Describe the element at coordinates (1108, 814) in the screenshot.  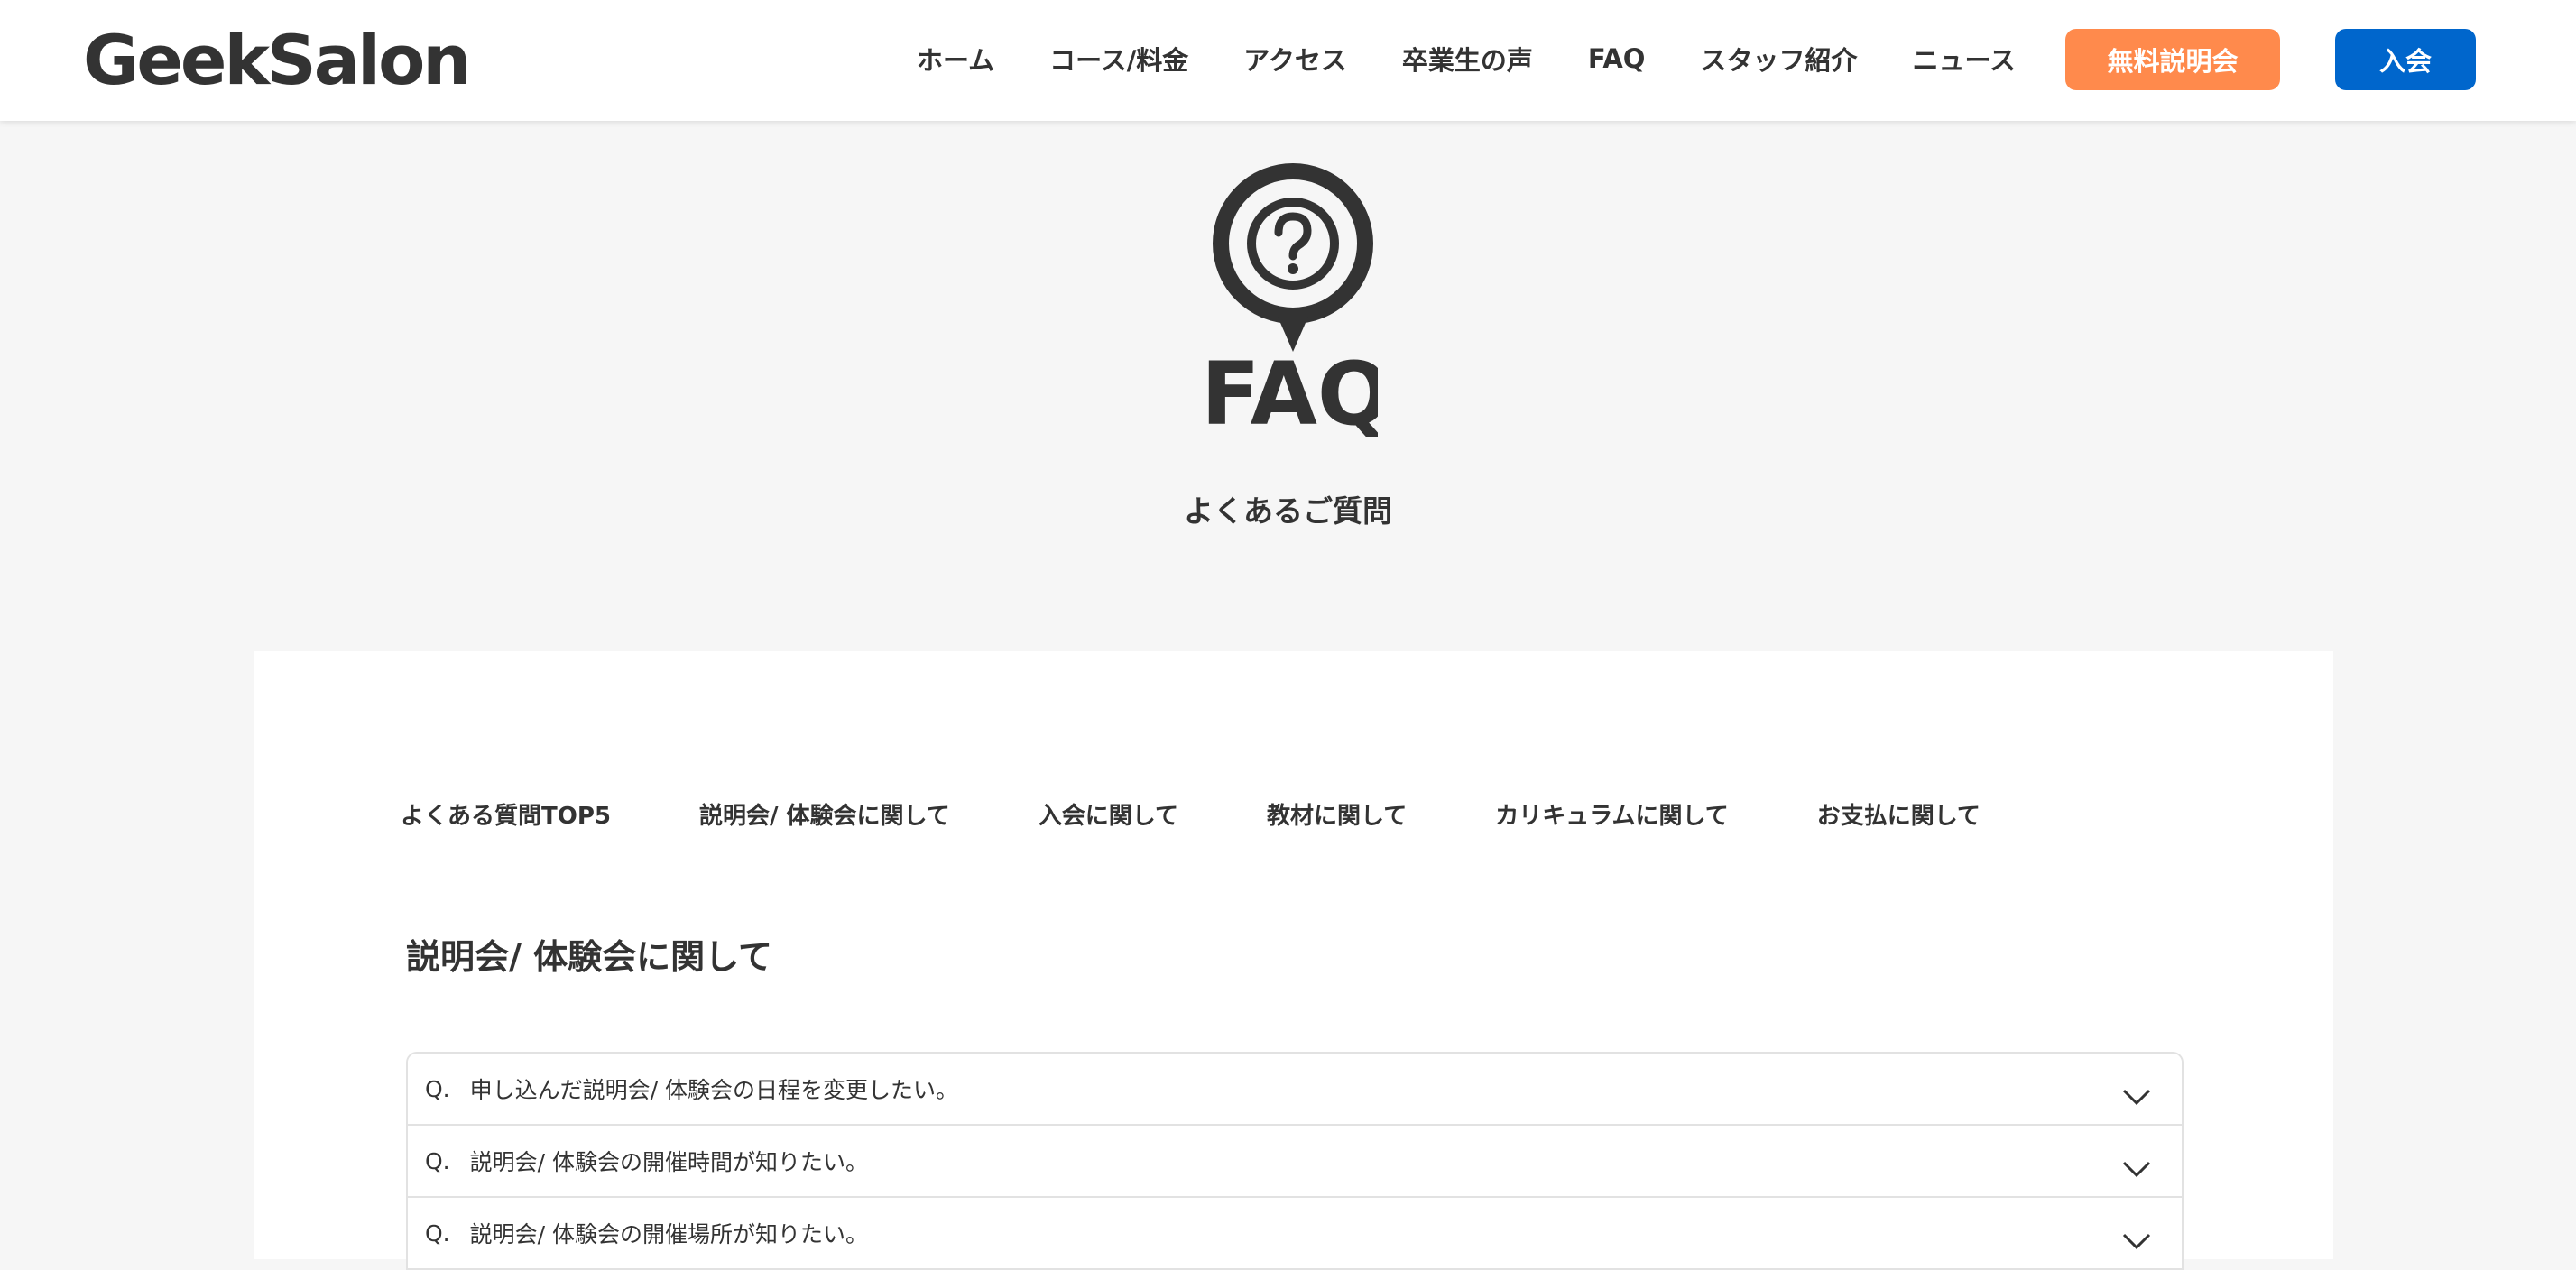
I see `tab-admission: 入会に関して` at that location.